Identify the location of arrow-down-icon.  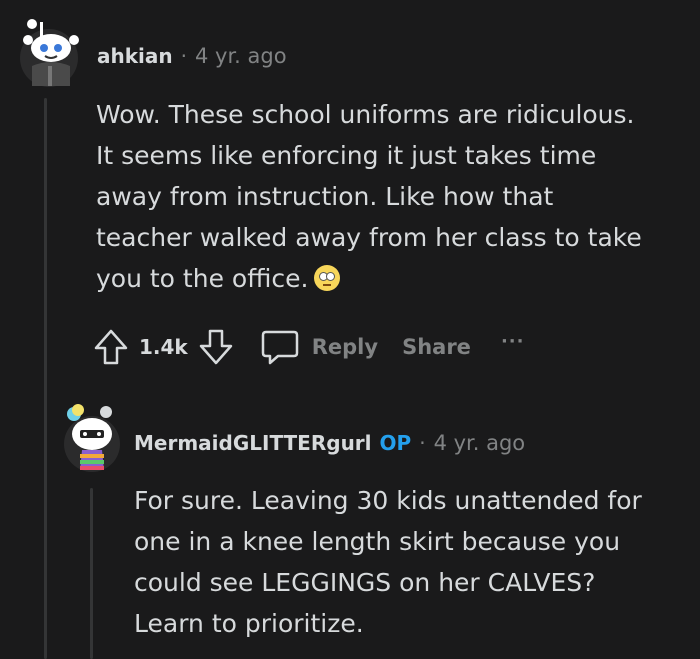
(215, 347).